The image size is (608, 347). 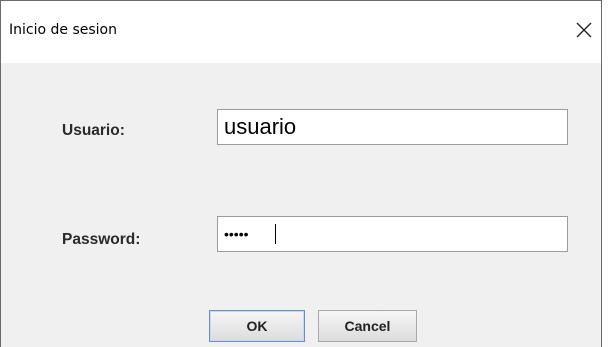 I want to click on close-icon, so click(x=584, y=30).